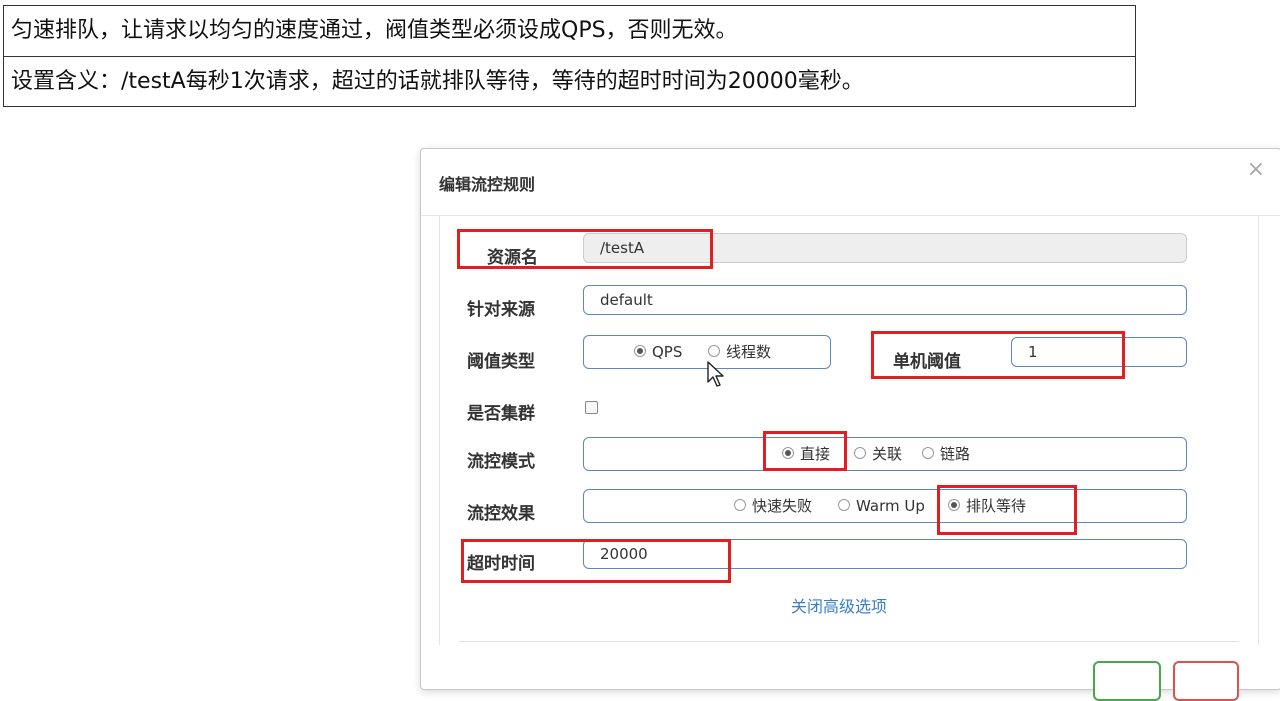 The width and height of the screenshot is (1280, 701). Describe the element at coordinates (374, 30) in the screenshot. I see `note-line-1: 匀速排队，让请求以均匀的速度通过，阀值类型必须设成QPS，否则无效。` at that location.